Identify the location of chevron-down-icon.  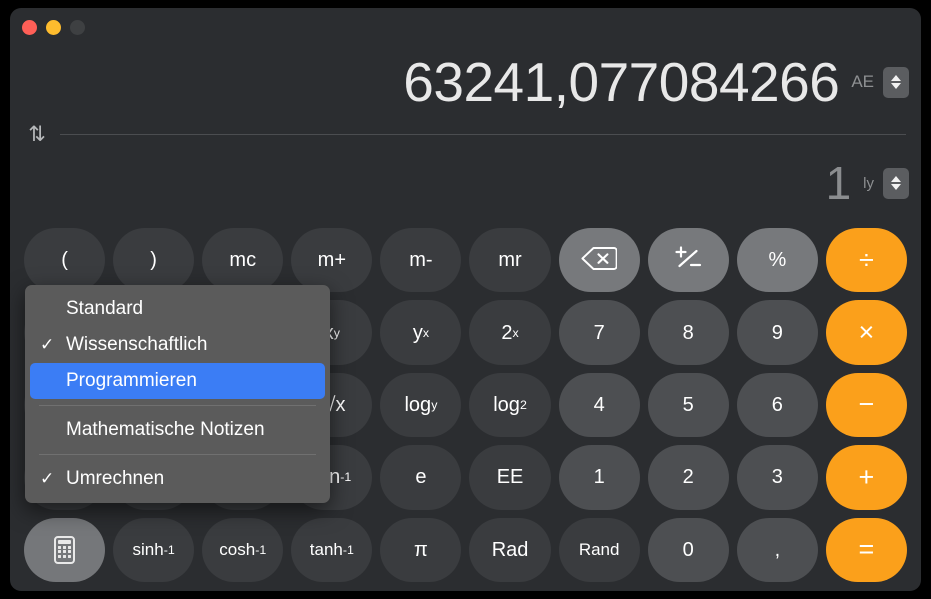
(896, 187).